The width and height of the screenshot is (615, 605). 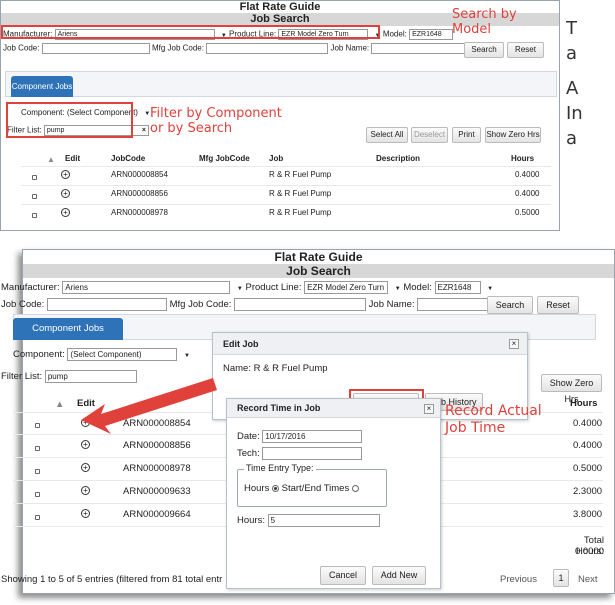 I want to click on hours-option-label: Hours, so click(x=257, y=488).